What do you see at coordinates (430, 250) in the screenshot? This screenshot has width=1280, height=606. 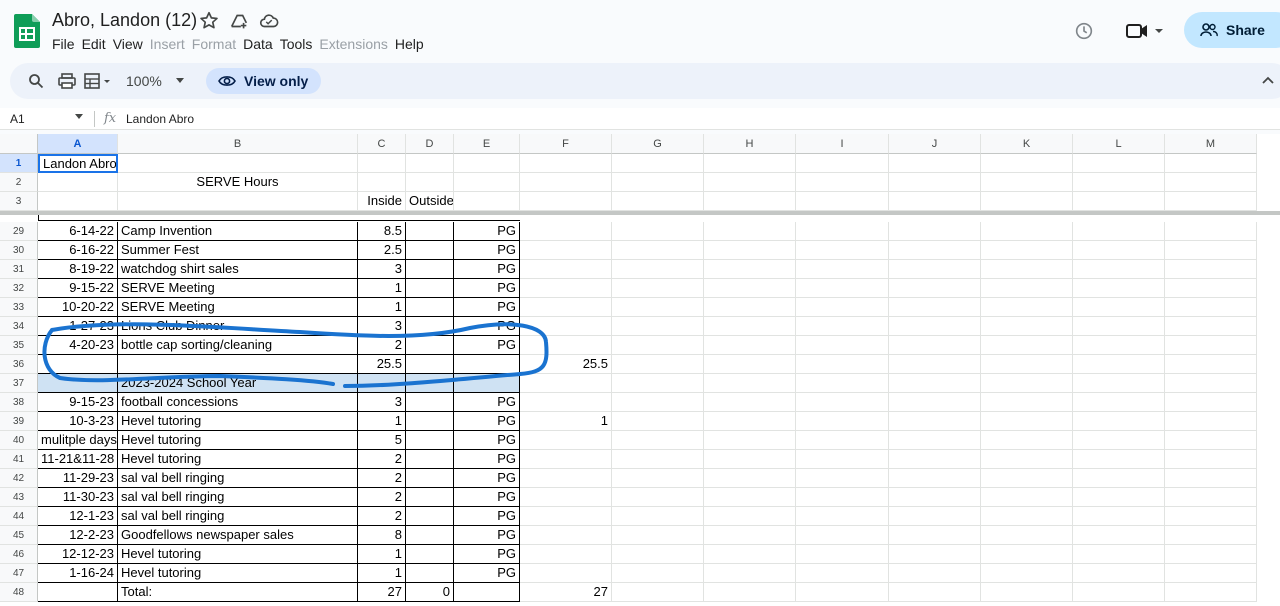 I see `cell-d30` at bounding box center [430, 250].